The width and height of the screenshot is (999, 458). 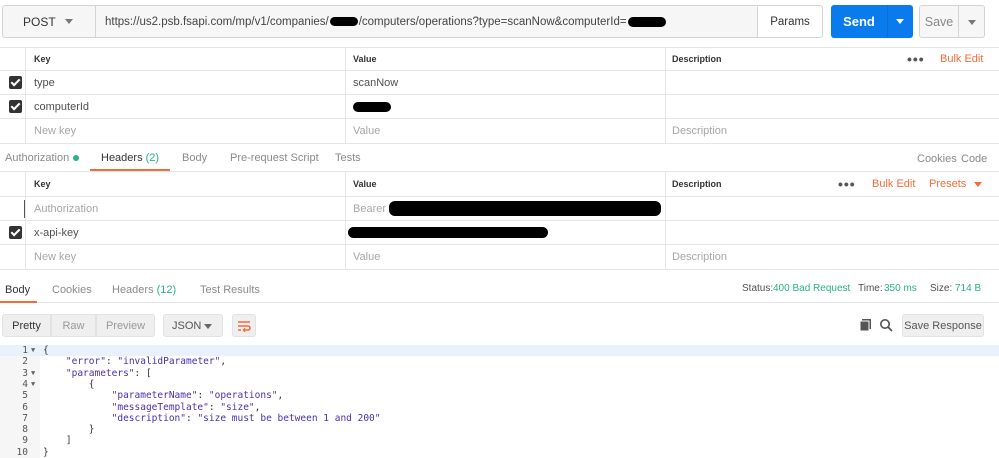 I want to click on line-number: 8, so click(x=25, y=430).